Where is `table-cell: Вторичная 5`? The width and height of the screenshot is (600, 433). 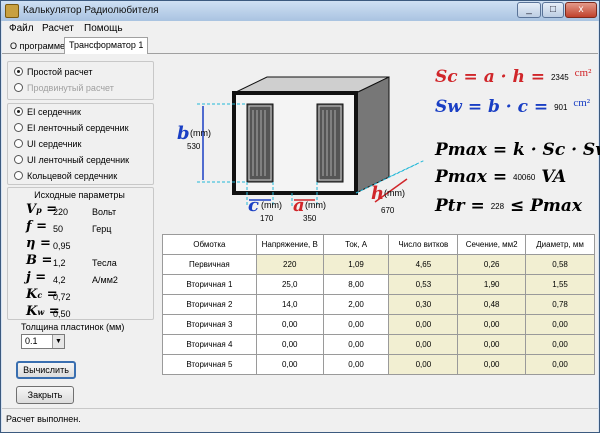
table-cell: Вторичная 5 is located at coordinates (209, 364).